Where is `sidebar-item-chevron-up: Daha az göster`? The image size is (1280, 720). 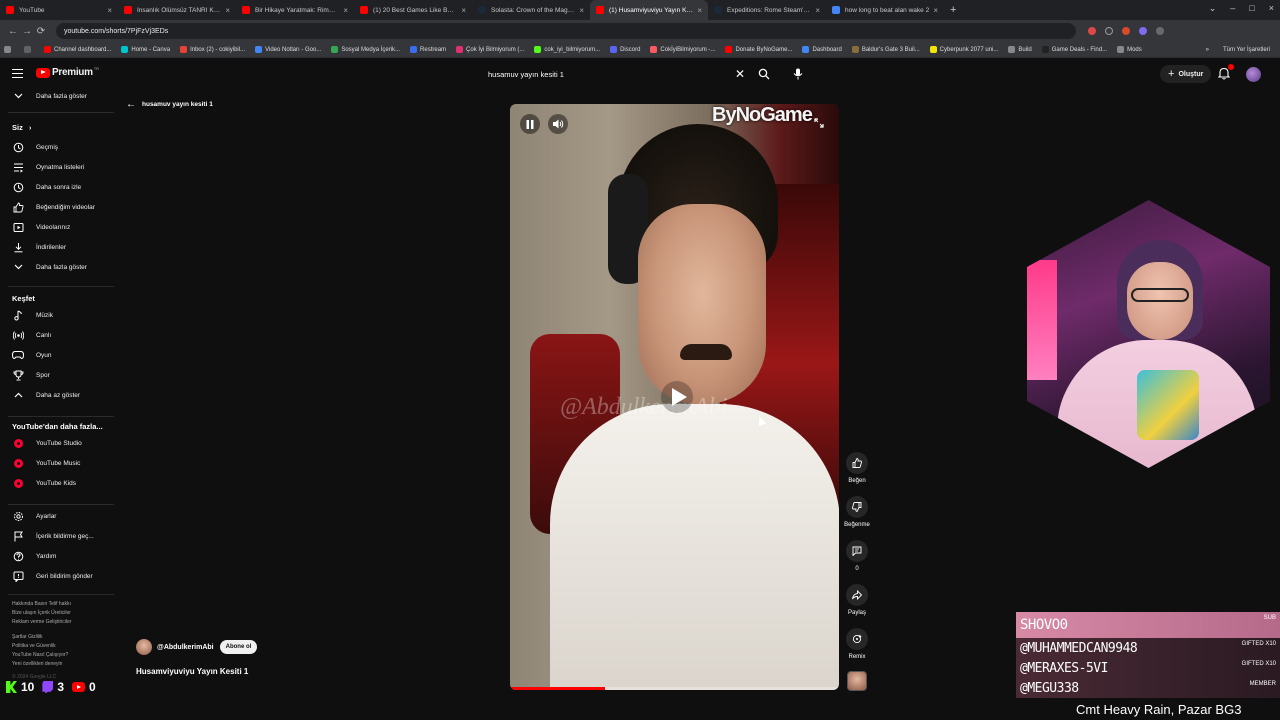
sidebar-item-chevron-up: Daha az göster is located at coordinates (46, 395).